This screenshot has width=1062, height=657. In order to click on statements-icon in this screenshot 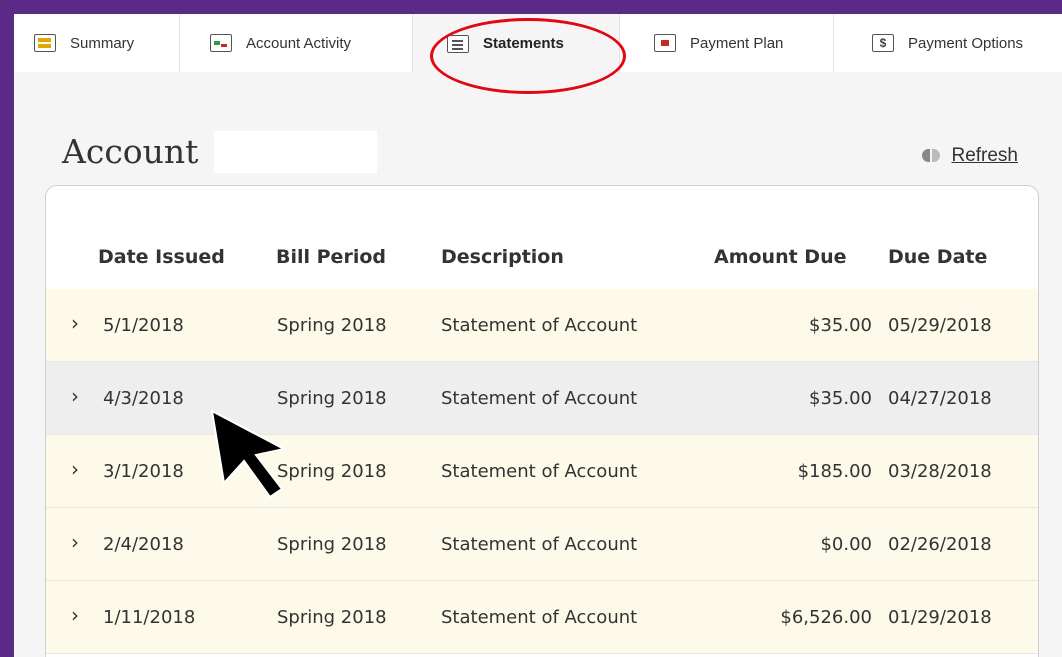, I will do `click(458, 43)`.